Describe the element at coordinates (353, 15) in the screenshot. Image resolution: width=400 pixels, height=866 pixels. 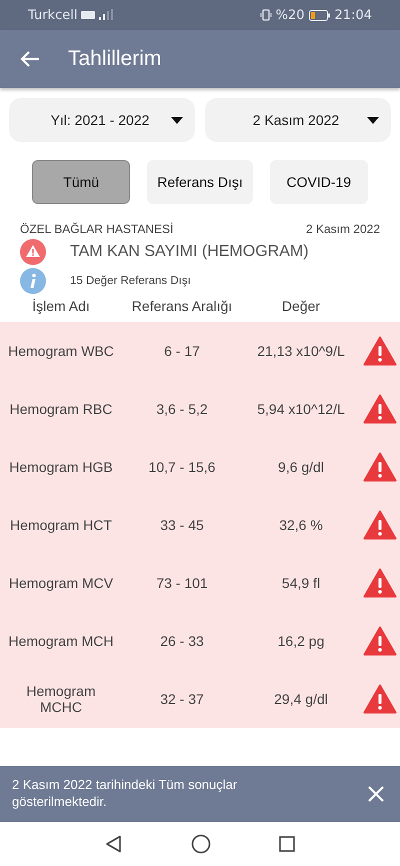
I see `clock-time: 21:04` at that location.